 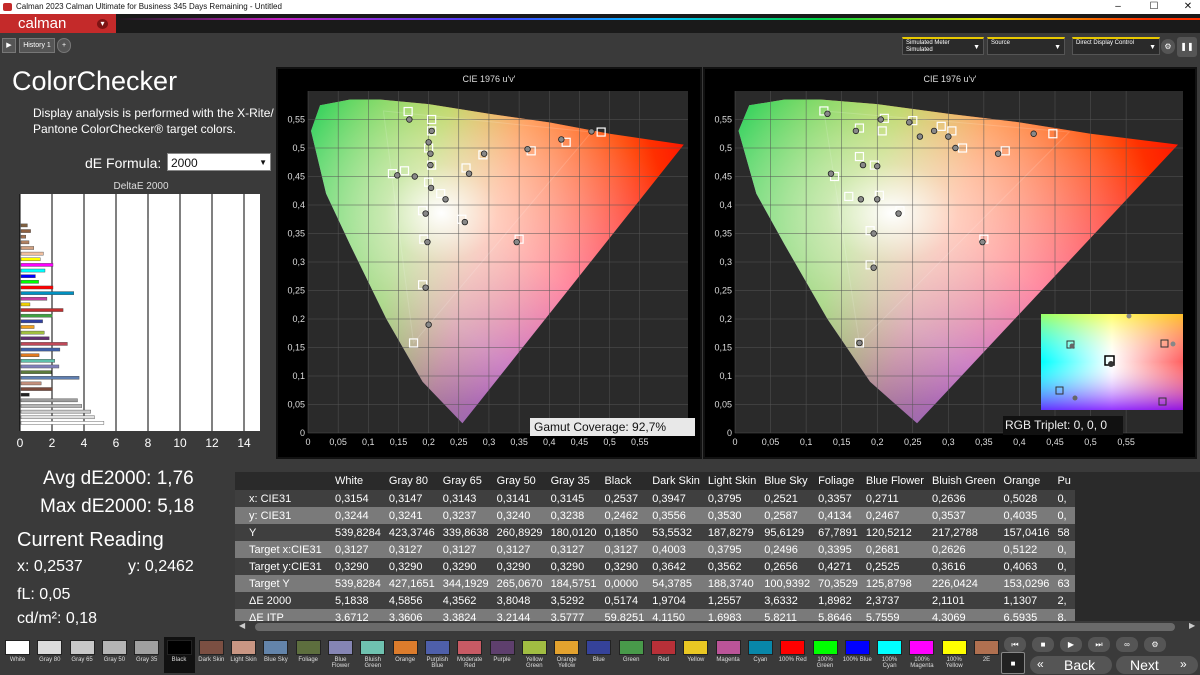 What do you see at coordinates (695, 655) in the screenshot?
I see `swatch-yellow: Yellow` at bounding box center [695, 655].